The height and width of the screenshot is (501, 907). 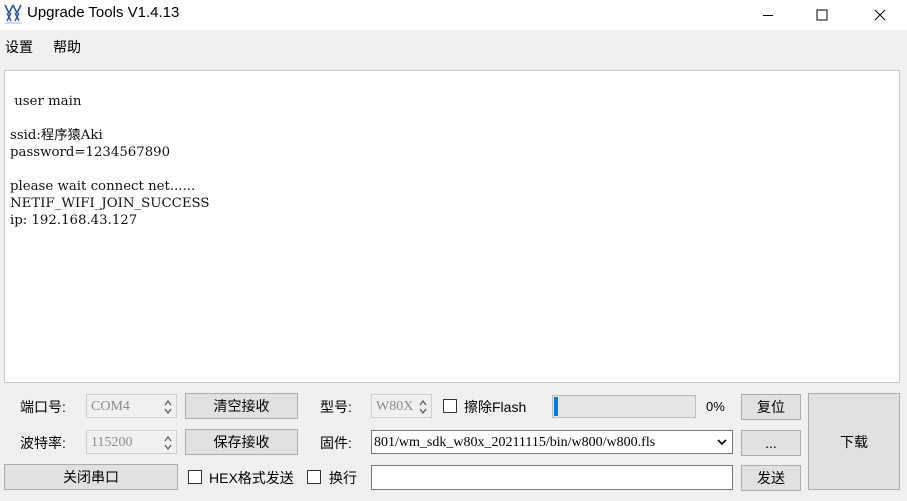 What do you see at coordinates (112, 442) in the screenshot?
I see `baud-value: 115200` at bounding box center [112, 442].